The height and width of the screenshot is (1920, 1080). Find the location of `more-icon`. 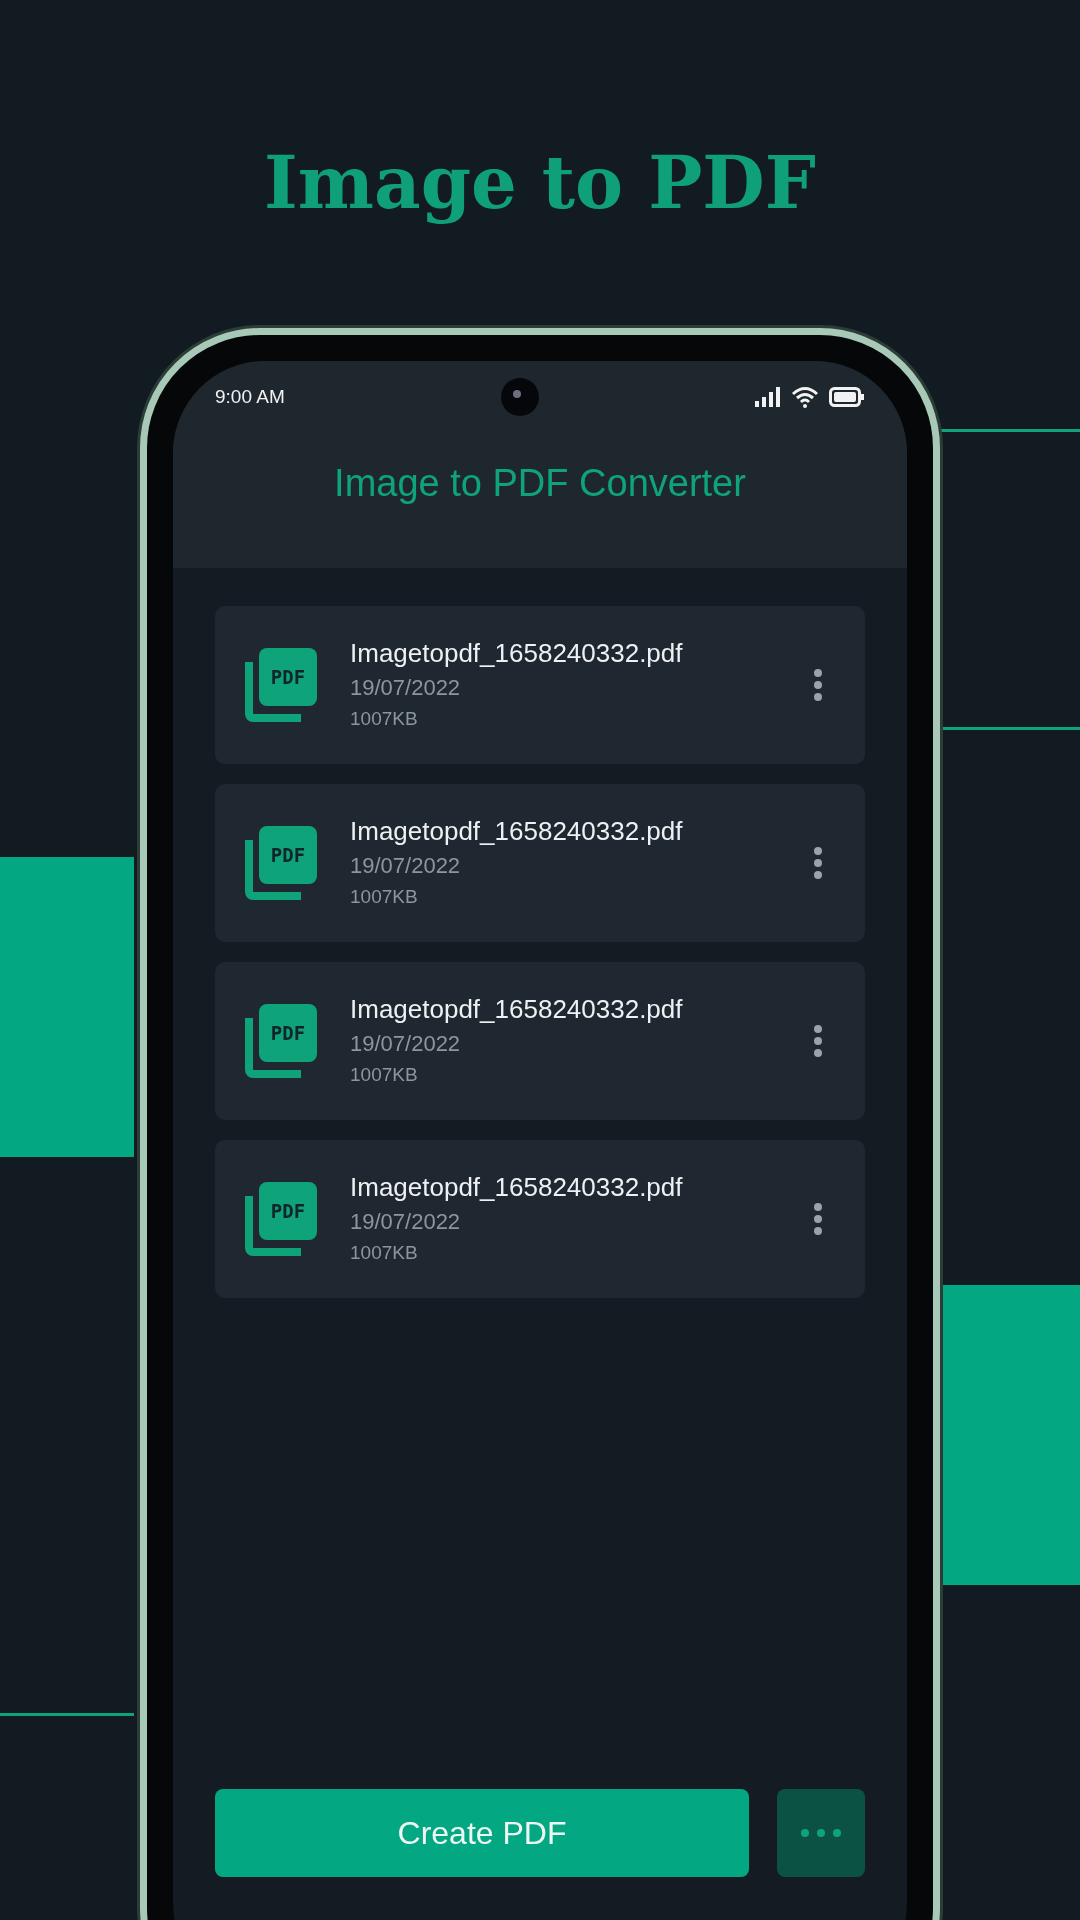

more-icon is located at coordinates (821, 1833).